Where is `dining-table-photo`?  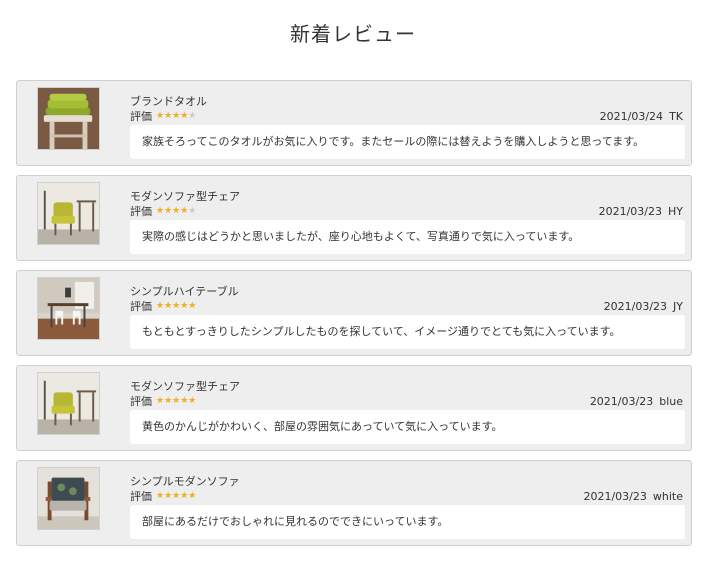
dining-table-photo is located at coordinates (68, 308).